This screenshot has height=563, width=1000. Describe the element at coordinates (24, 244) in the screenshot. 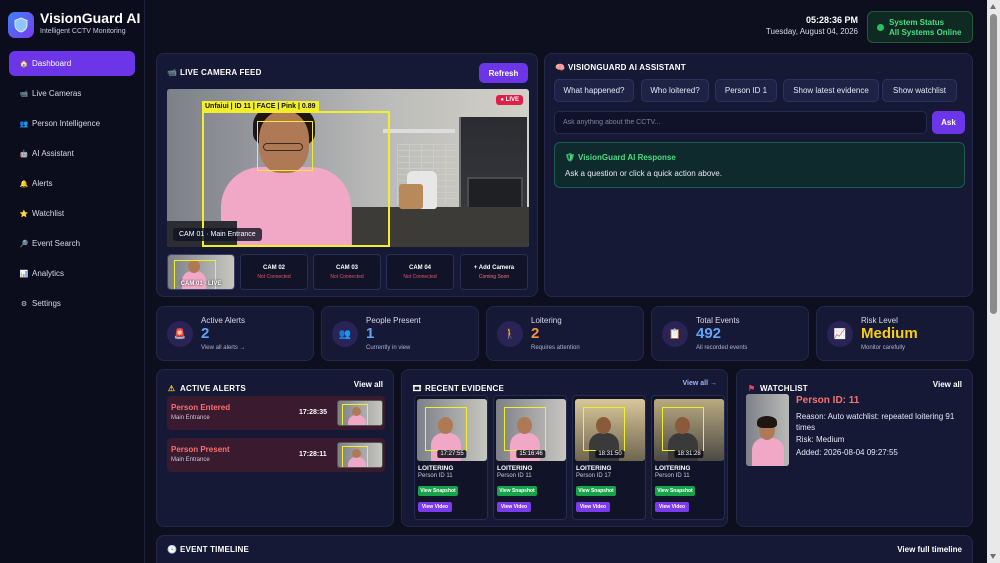

I see `search-icon: 🔎` at that location.